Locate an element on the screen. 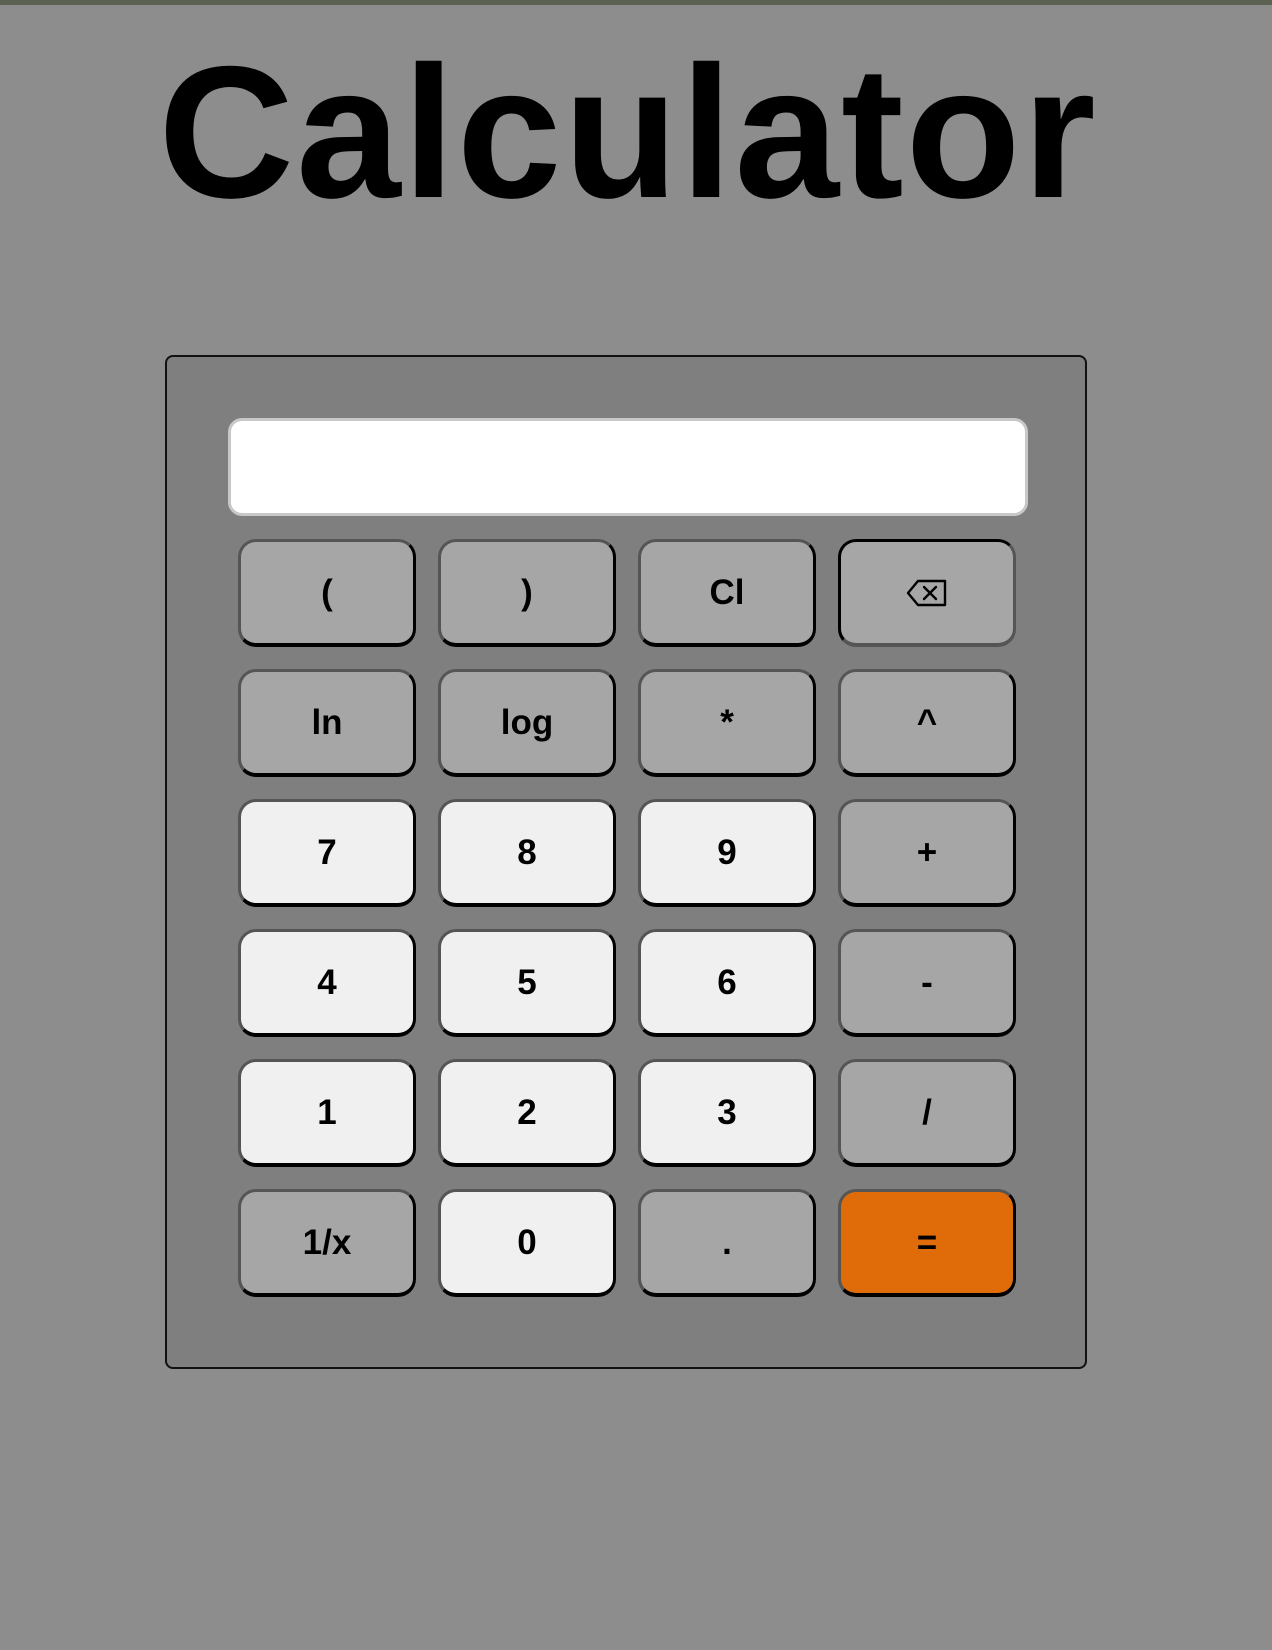 This screenshot has width=1272, height=1650. close-paren-button: ) is located at coordinates (527, 593).